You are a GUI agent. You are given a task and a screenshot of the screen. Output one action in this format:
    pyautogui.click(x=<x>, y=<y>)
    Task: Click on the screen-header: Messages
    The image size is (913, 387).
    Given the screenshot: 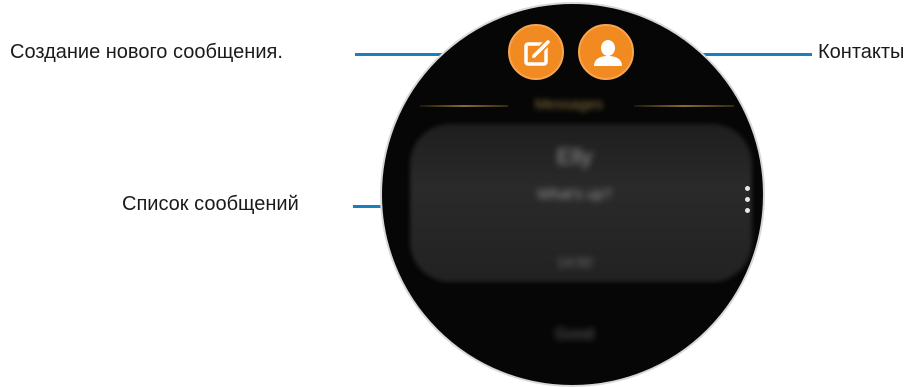 What is the action you would take?
    pyautogui.click(x=569, y=104)
    